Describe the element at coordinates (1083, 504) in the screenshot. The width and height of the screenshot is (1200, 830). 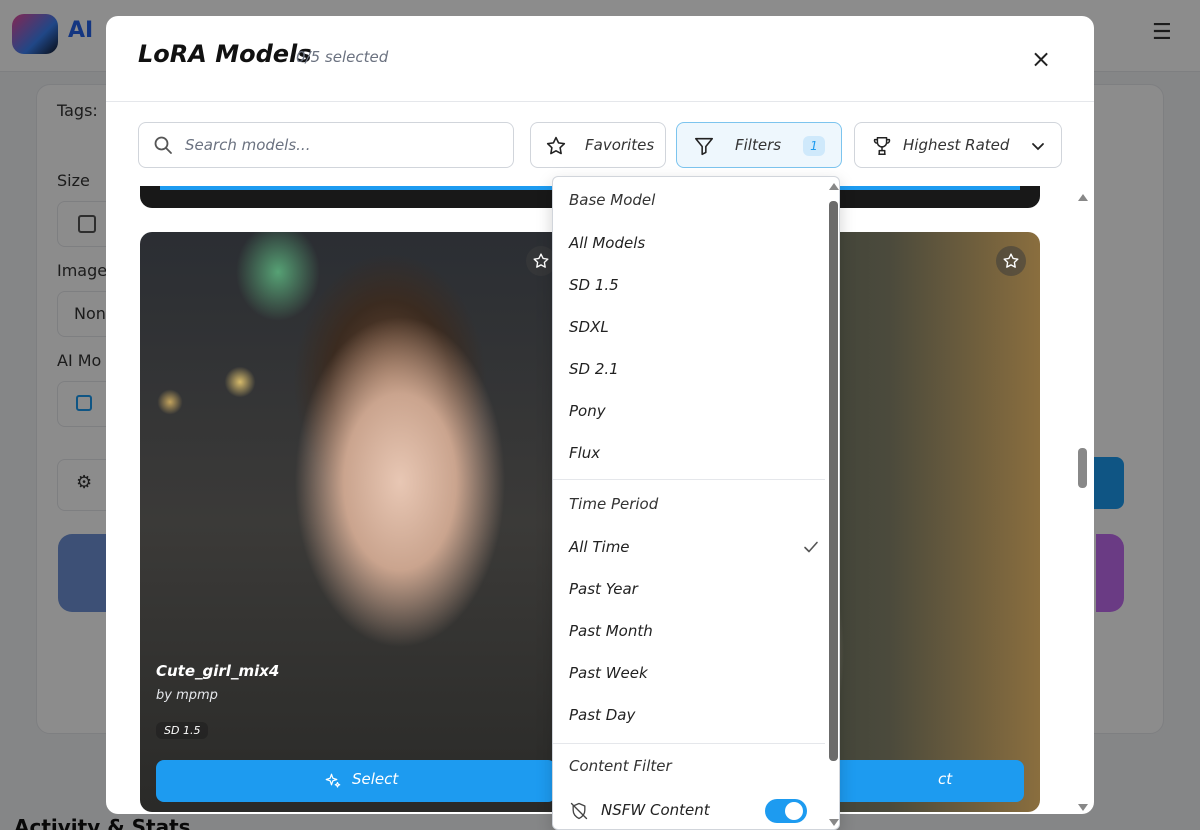
I see `modal-scrollbar` at that location.